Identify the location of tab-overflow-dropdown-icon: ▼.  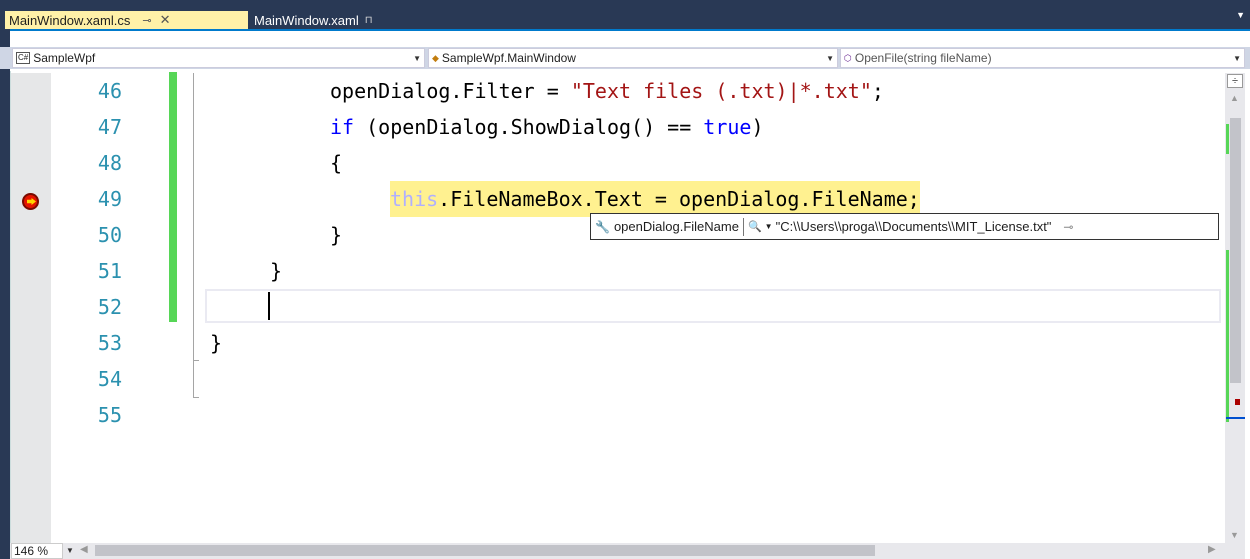
(1240, 15).